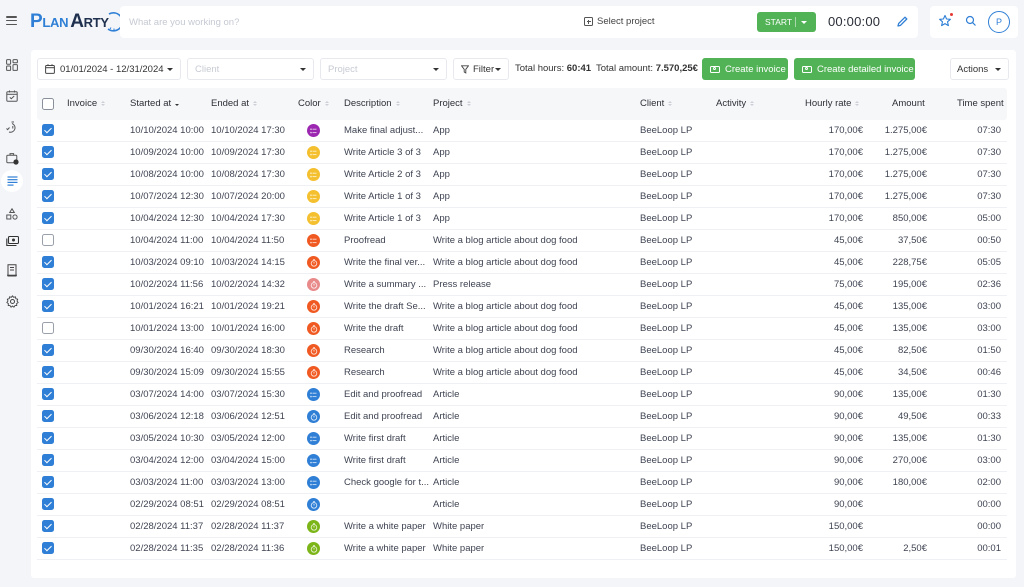  I want to click on column-started-at: Started at, so click(155, 103).